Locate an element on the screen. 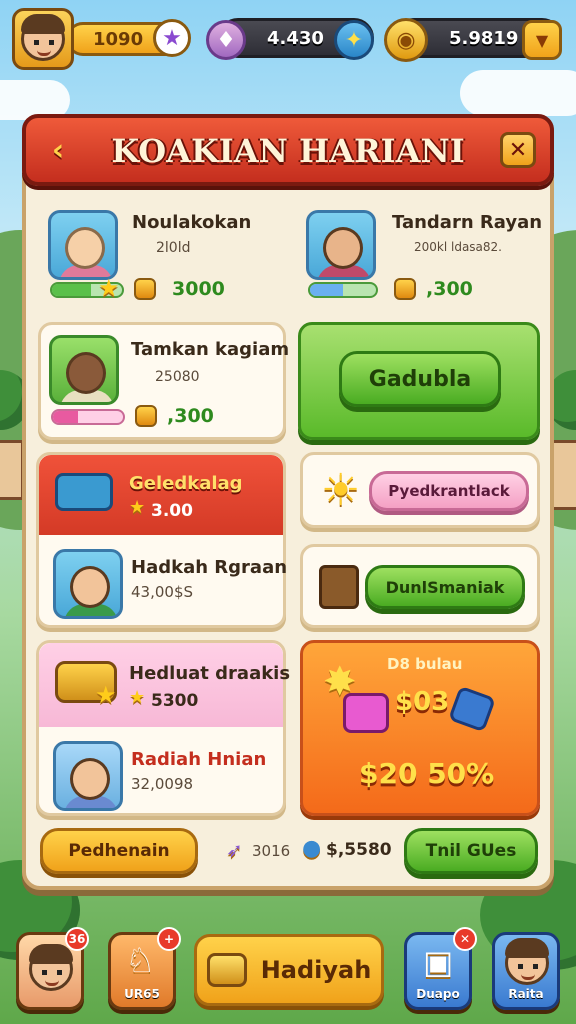 The width and height of the screenshot is (576, 1024). promo-price: $03 is located at coordinates (422, 702).